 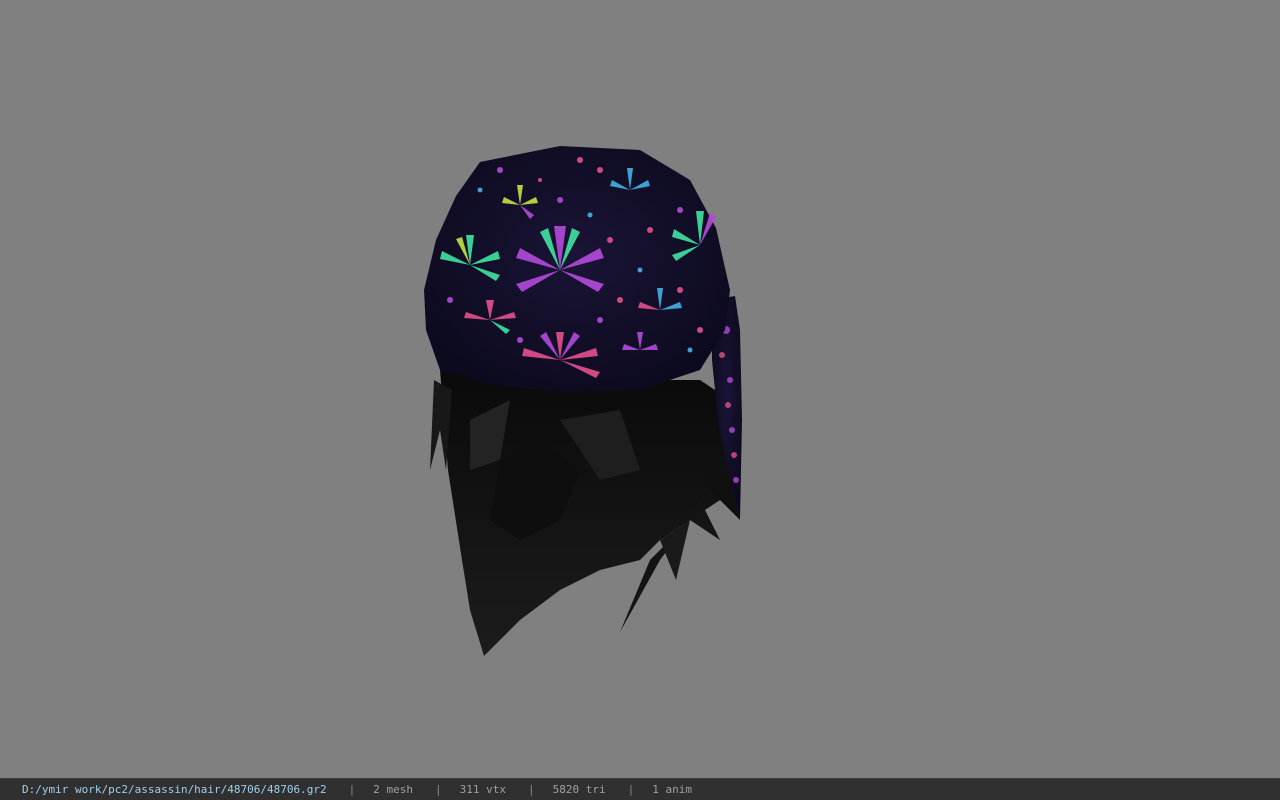 What do you see at coordinates (585, 513) in the screenshot?
I see `hair-mesh` at bounding box center [585, 513].